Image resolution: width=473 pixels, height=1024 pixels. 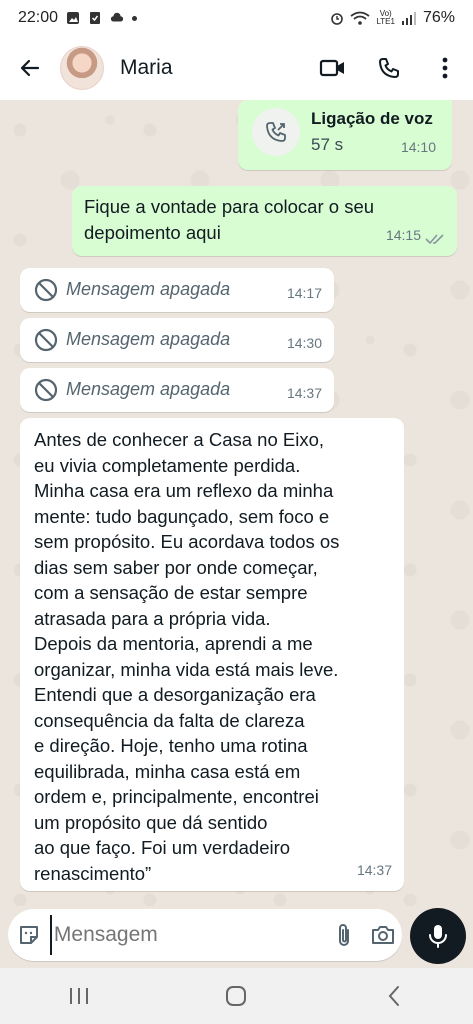 I want to click on attach-button, so click(x=344, y=935).